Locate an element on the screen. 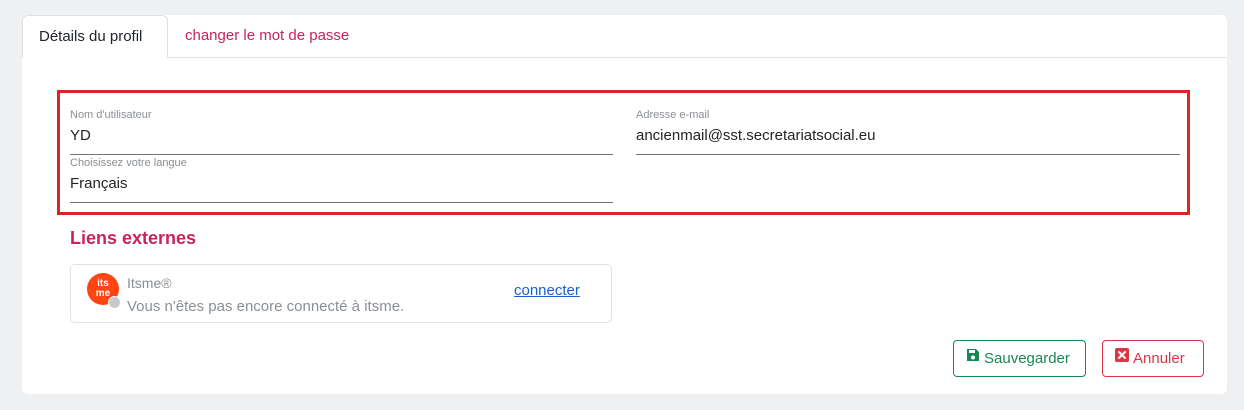 The image size is (1244, 410). username-field: Nom d'utilisateur YD is located at coordinates (341, 132).